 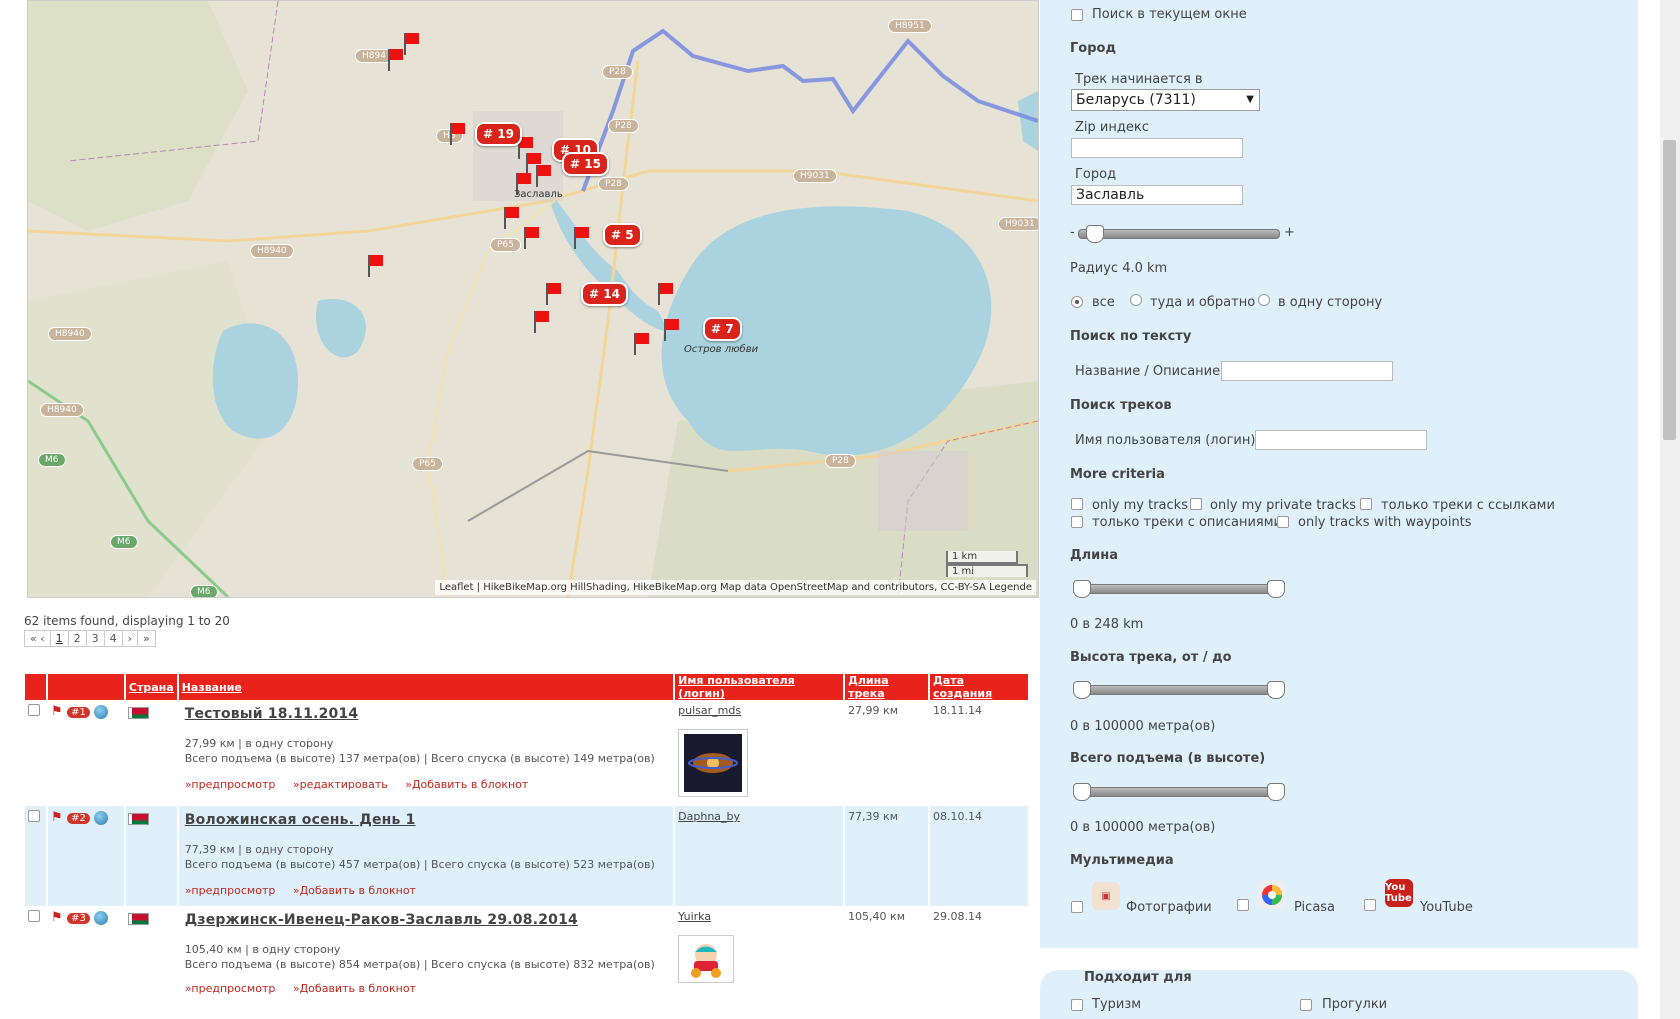 What do you see at coordinates (1082, 690) in the screenshot?
I see `altitude-min-handle` at bounding box center [1082, 690].